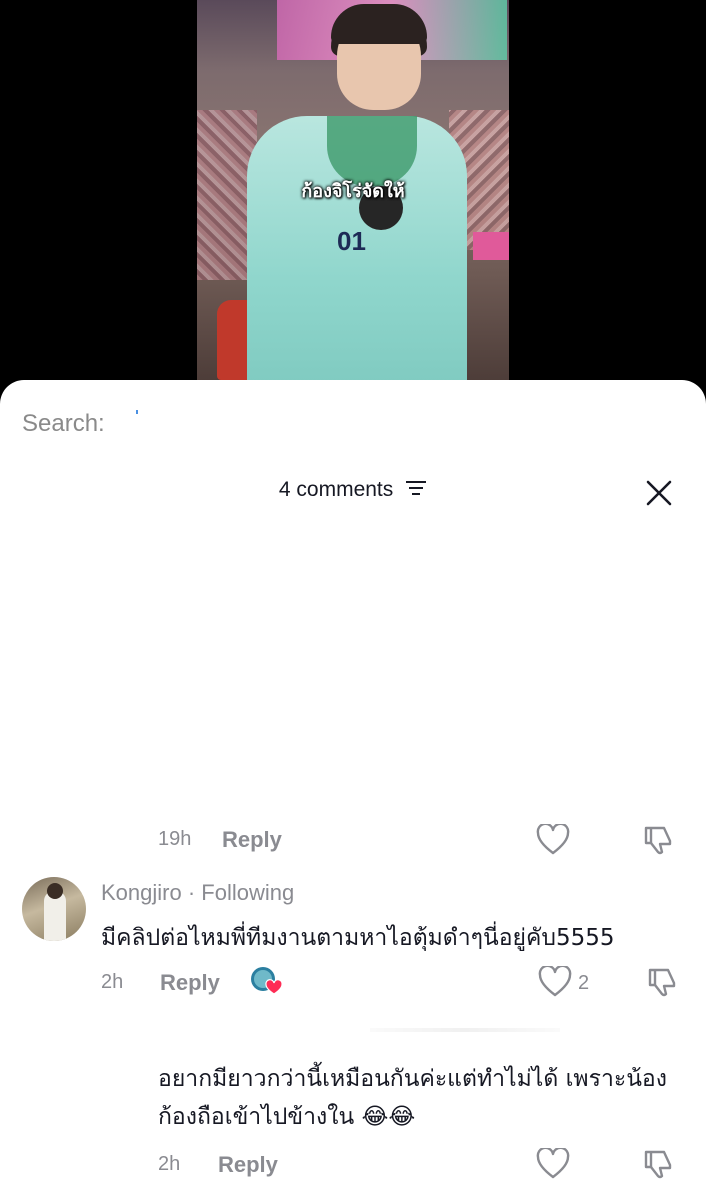  I want to click on video-caption: ก้องจิโร่จัดให้, so click(353, 191).